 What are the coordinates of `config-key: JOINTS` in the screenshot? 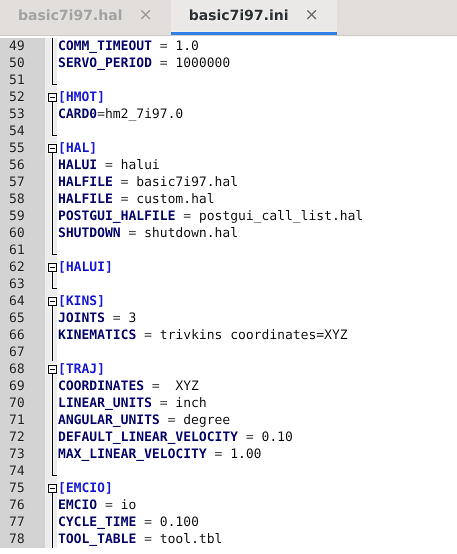 It's located at (81, 318).